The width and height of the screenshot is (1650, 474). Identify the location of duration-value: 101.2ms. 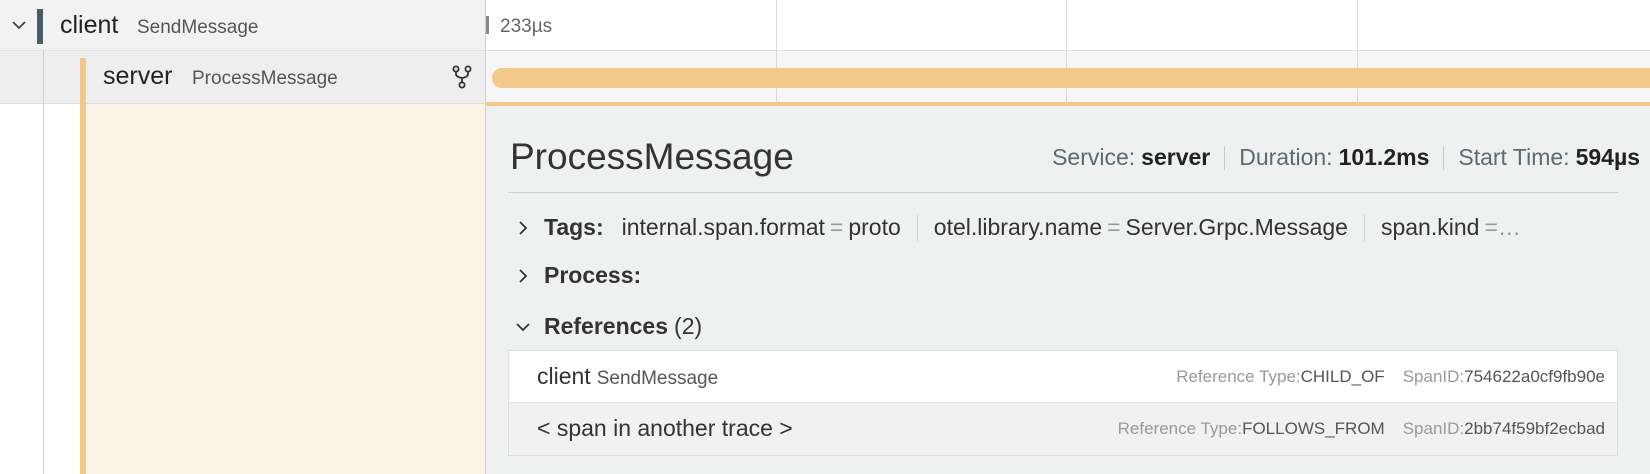
(1384, 157).